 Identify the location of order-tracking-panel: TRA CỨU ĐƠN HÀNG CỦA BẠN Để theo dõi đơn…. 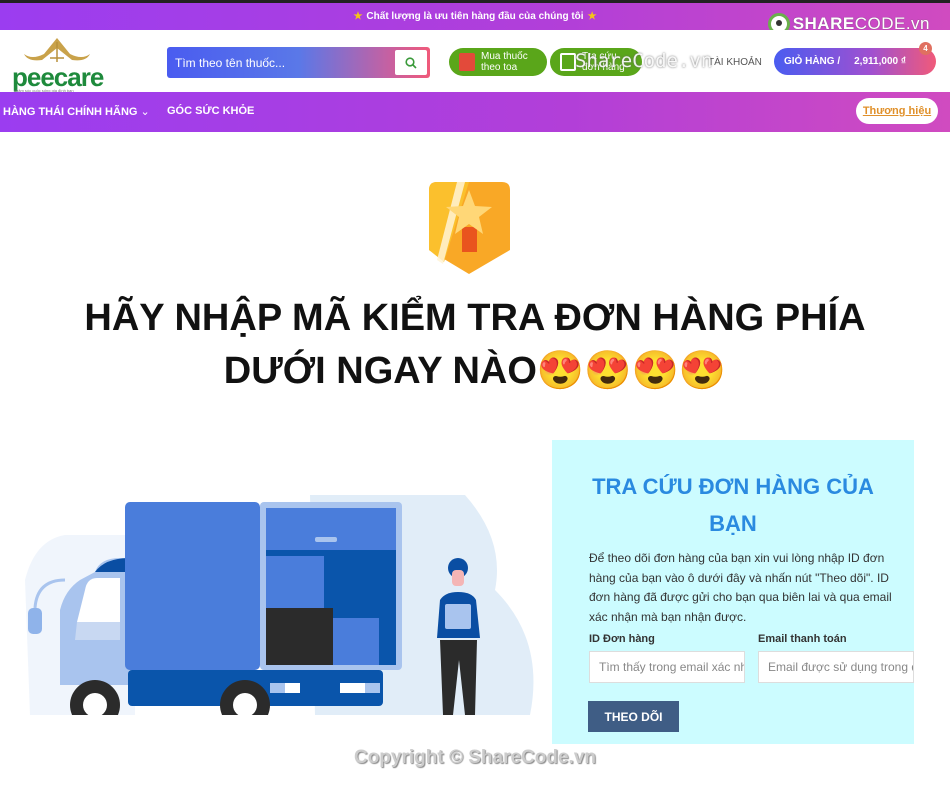
(733, 592).